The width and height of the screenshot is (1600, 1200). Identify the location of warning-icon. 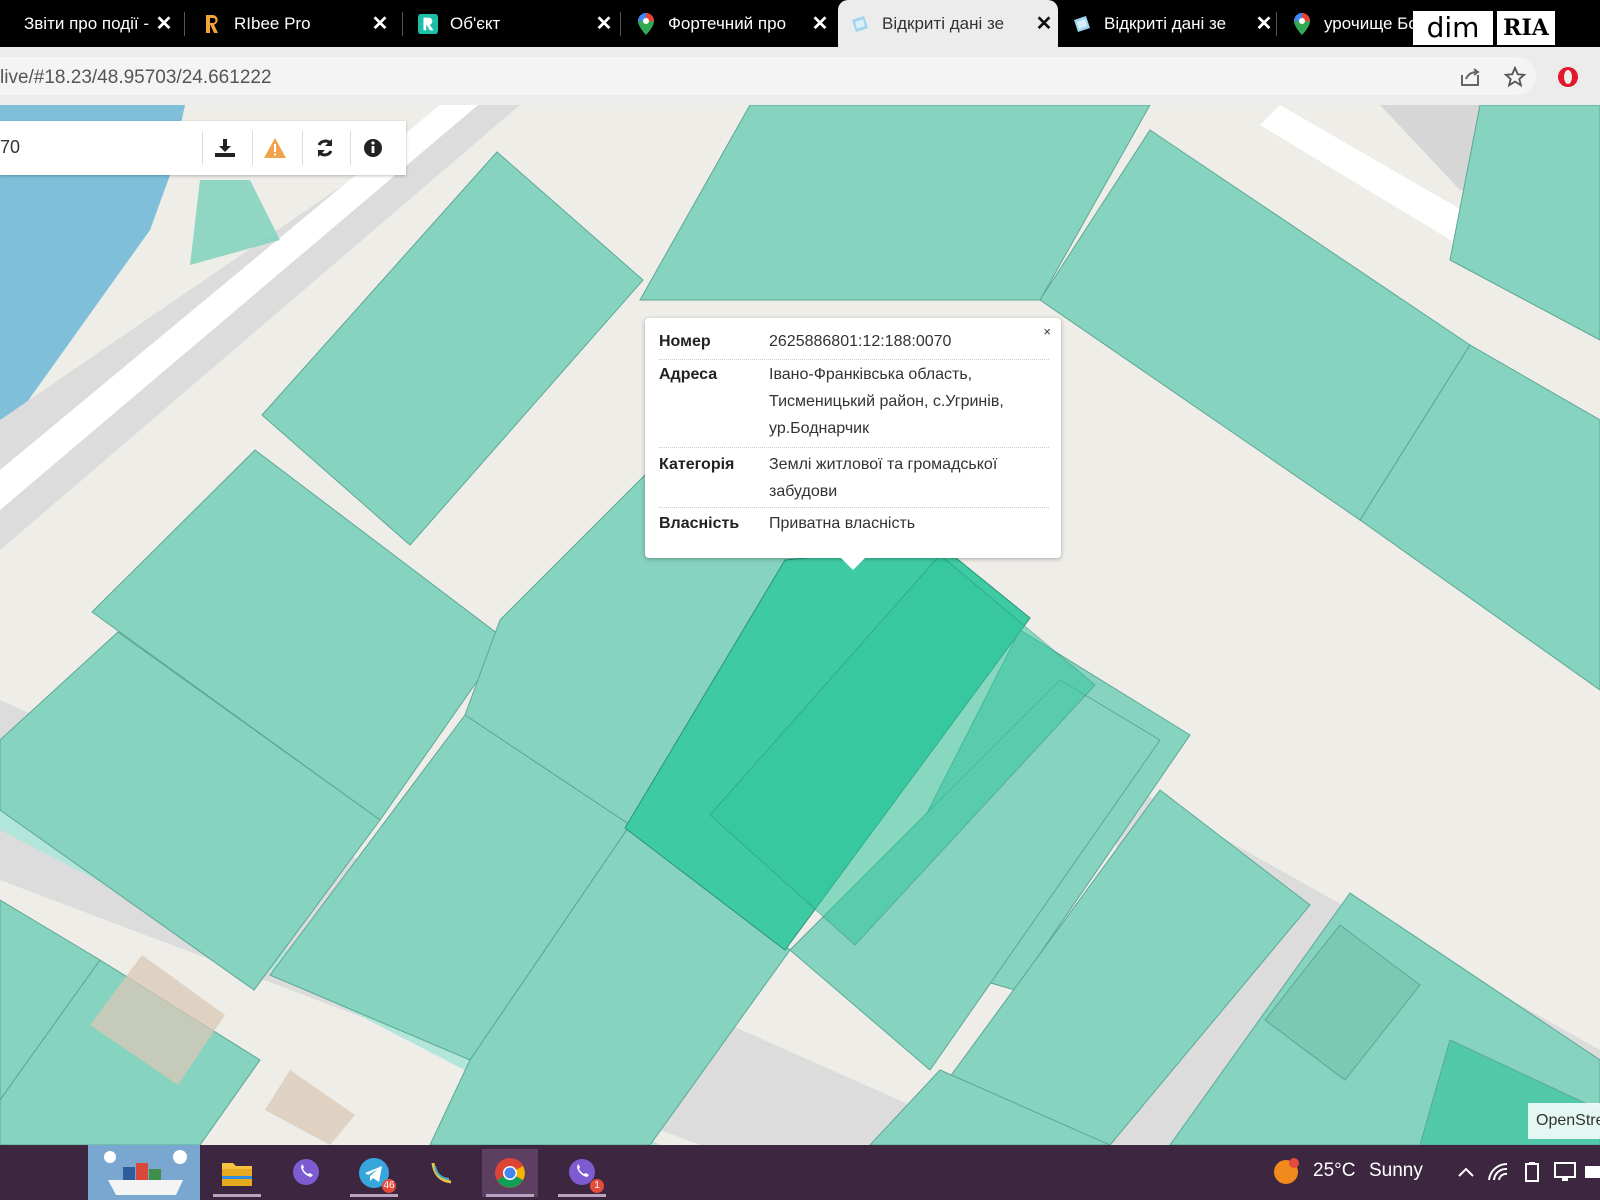
(274, 148).